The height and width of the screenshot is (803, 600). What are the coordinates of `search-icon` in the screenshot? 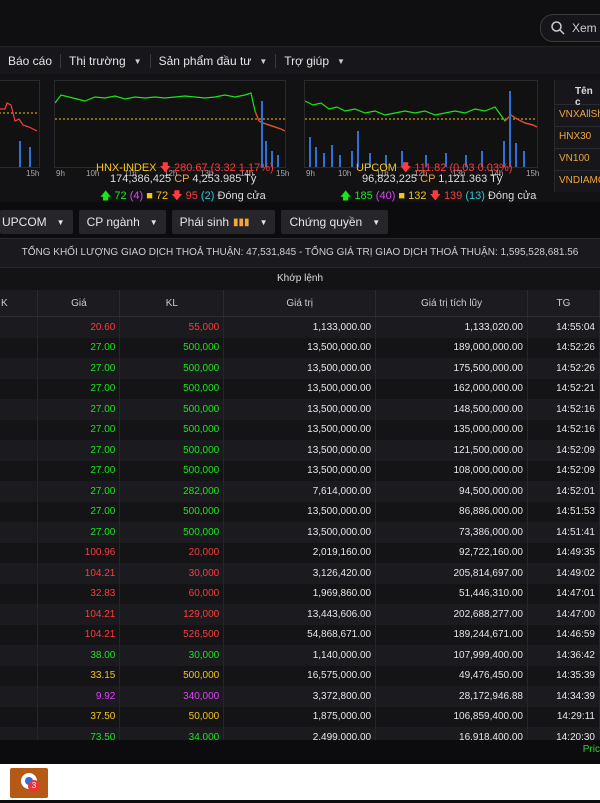 It's located at (558, 28).